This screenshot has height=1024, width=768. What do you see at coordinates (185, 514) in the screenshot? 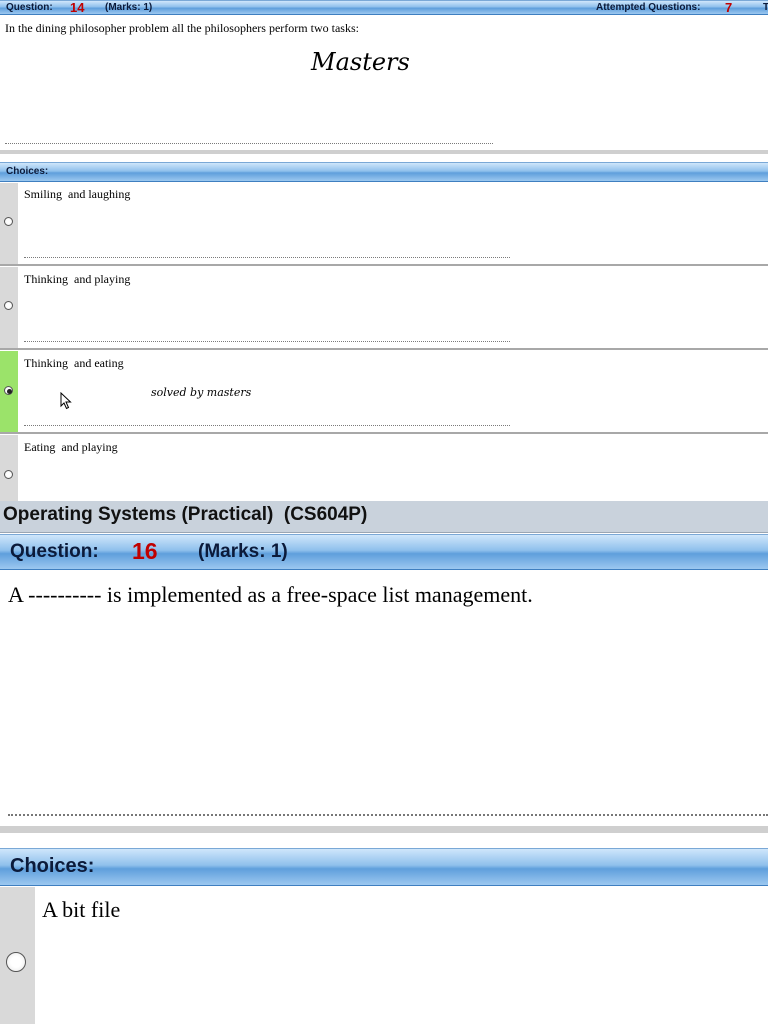
I see `course-title: Operating Systems (Practical) (CS604P)` at bounding box center [185, 514].